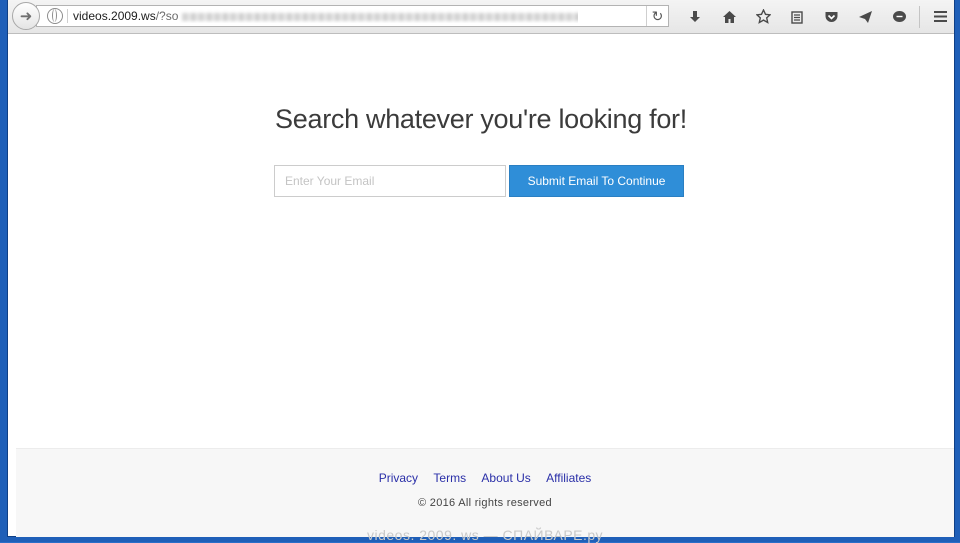 The width and height of the screenshot is (960, 543). What do you see at coordinates (831, 16) in the screenshot?
I see `pocket-icon` at bounding box center [831, 16].